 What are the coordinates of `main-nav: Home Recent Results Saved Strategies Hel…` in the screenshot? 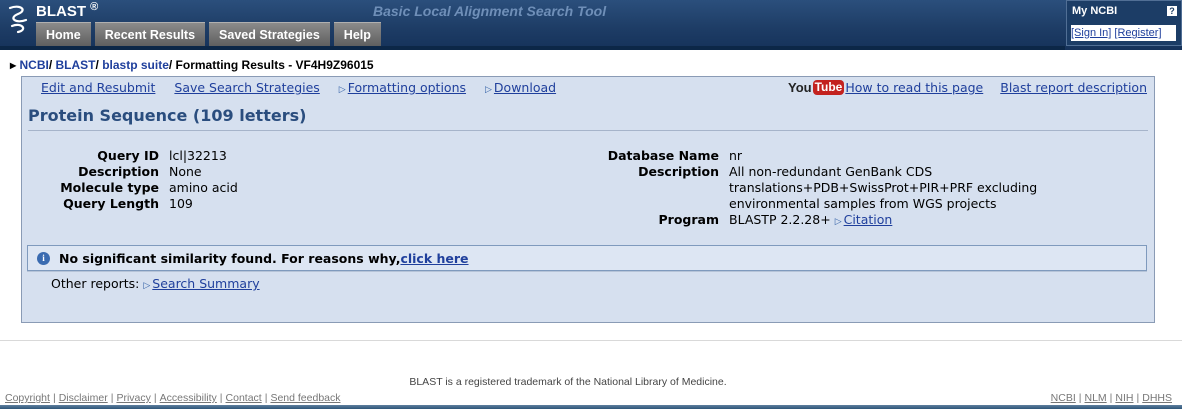 It's located at (208, 34).